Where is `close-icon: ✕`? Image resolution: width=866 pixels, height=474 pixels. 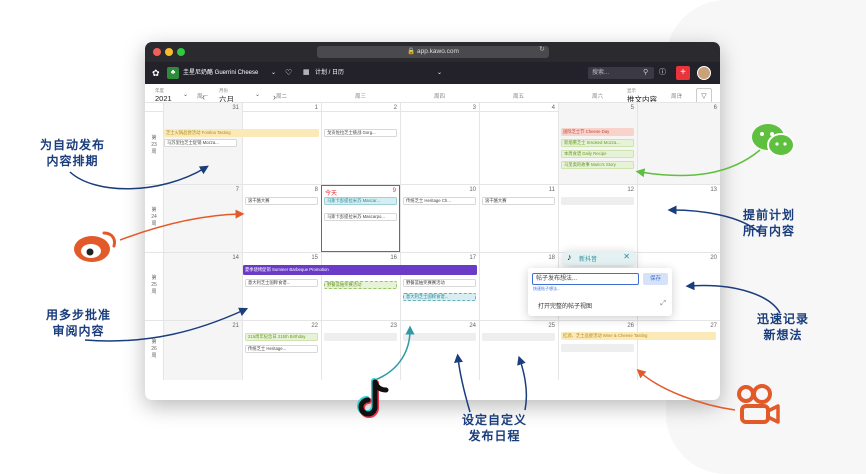
close-icon: ✕ is located at coordinates (626, 256).